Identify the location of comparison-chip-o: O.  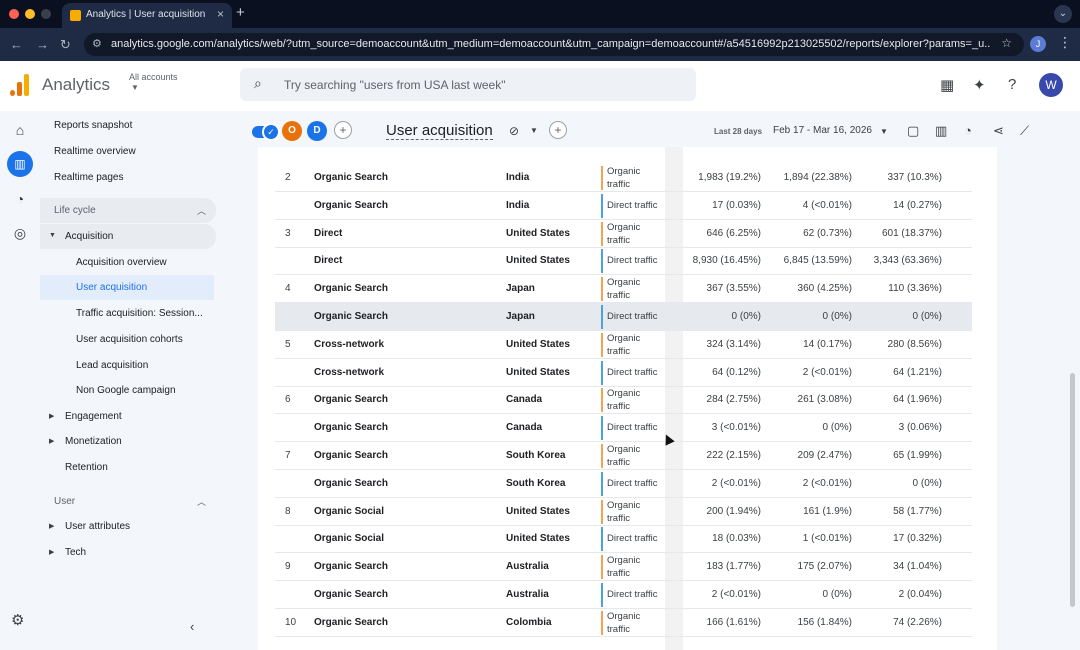
(292, 131).